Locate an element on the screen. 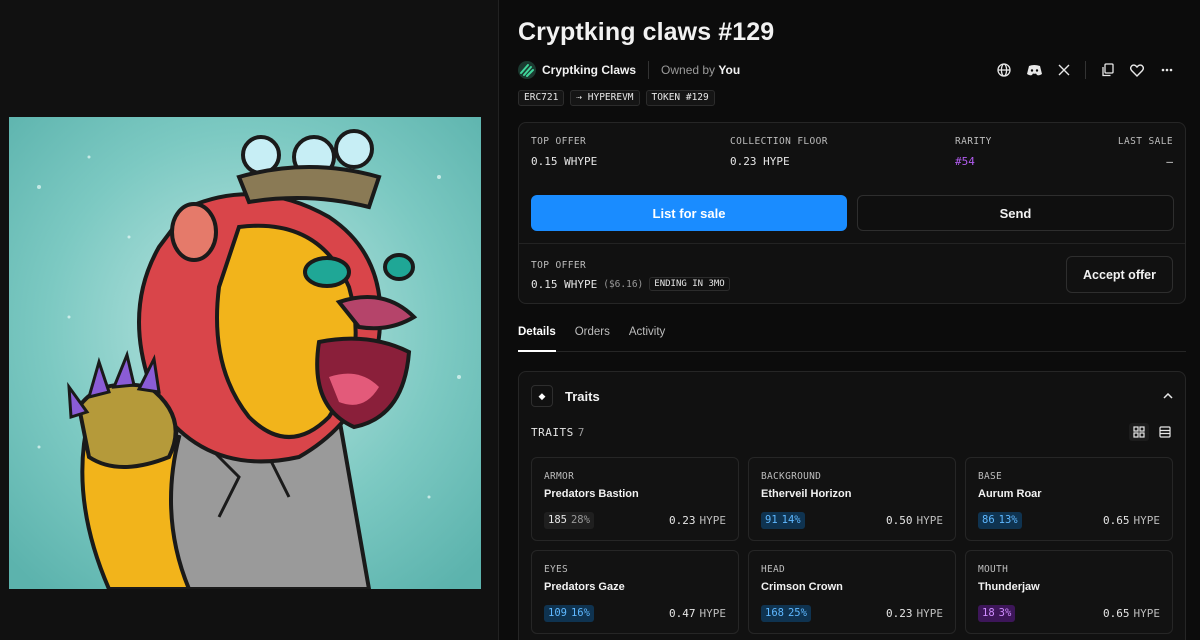  trait-card: BACKGROUND Etherveil Horizon 91 14% 0.50 HYPE is located at coordinates (852, 499).